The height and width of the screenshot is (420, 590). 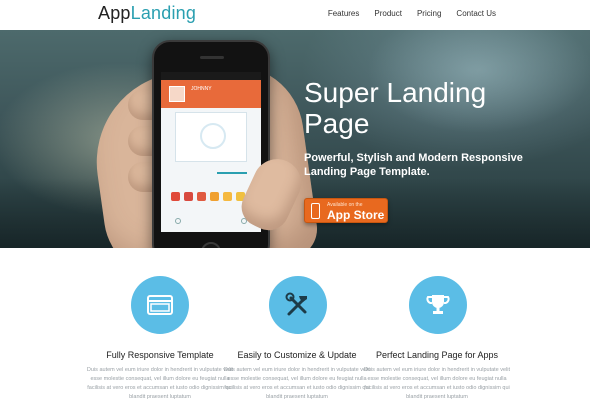 I want to click on app-profile-header: JOHNNY, so click(x=211, y=94).